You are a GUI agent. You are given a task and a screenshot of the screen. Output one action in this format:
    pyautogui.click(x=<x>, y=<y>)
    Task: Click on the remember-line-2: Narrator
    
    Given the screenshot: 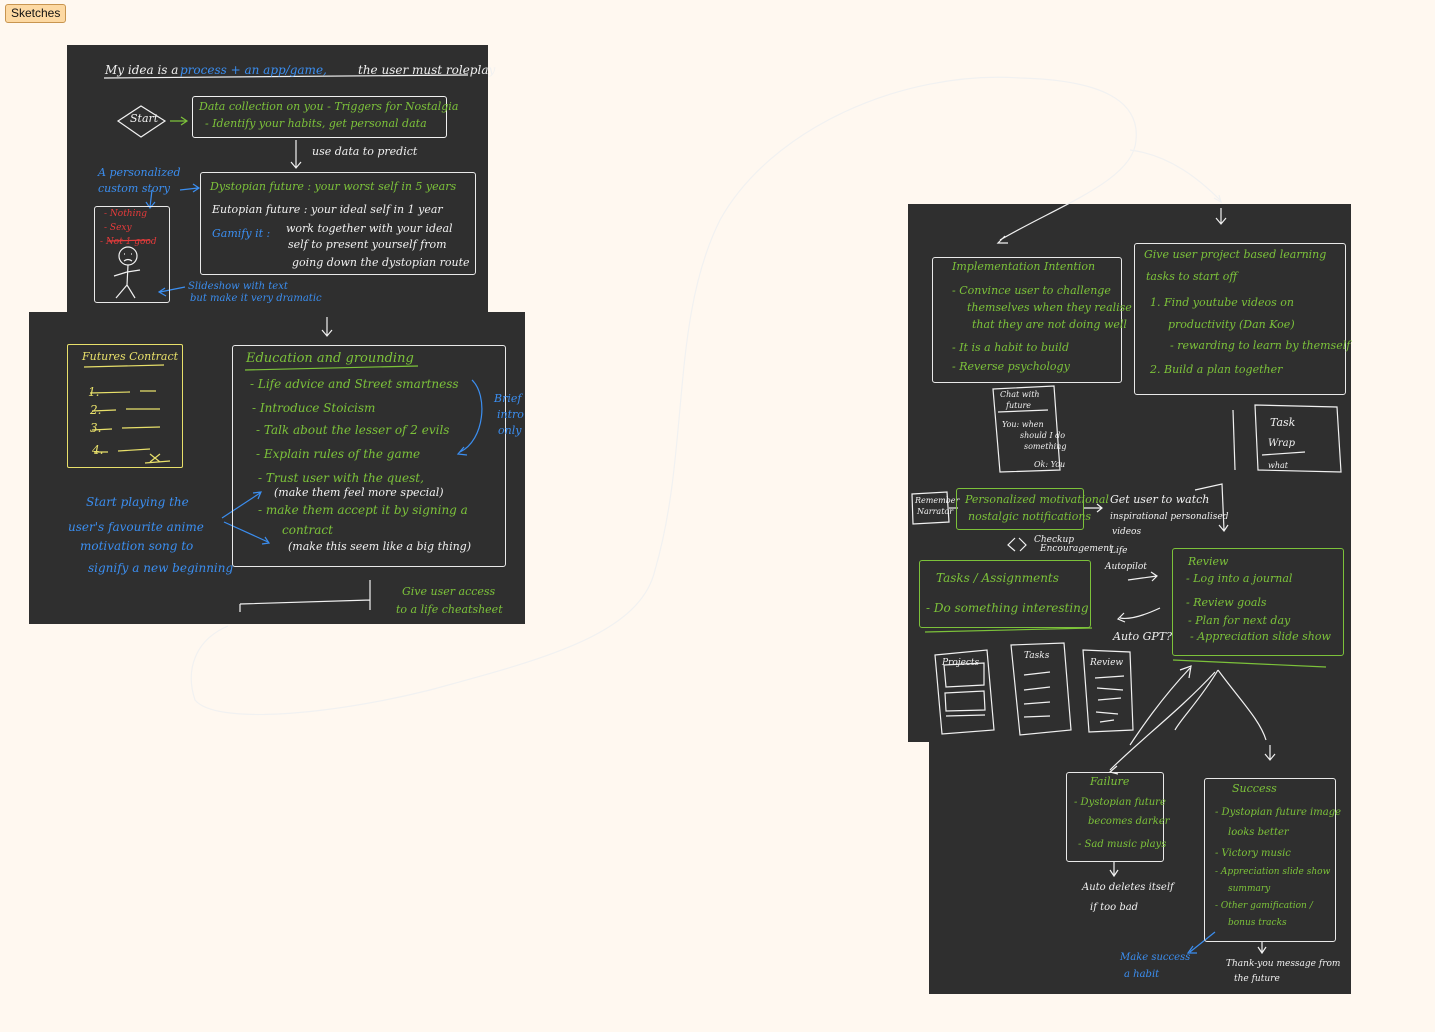 What is the action you would take?
    pyautogui.click(x=935, y=511)
    